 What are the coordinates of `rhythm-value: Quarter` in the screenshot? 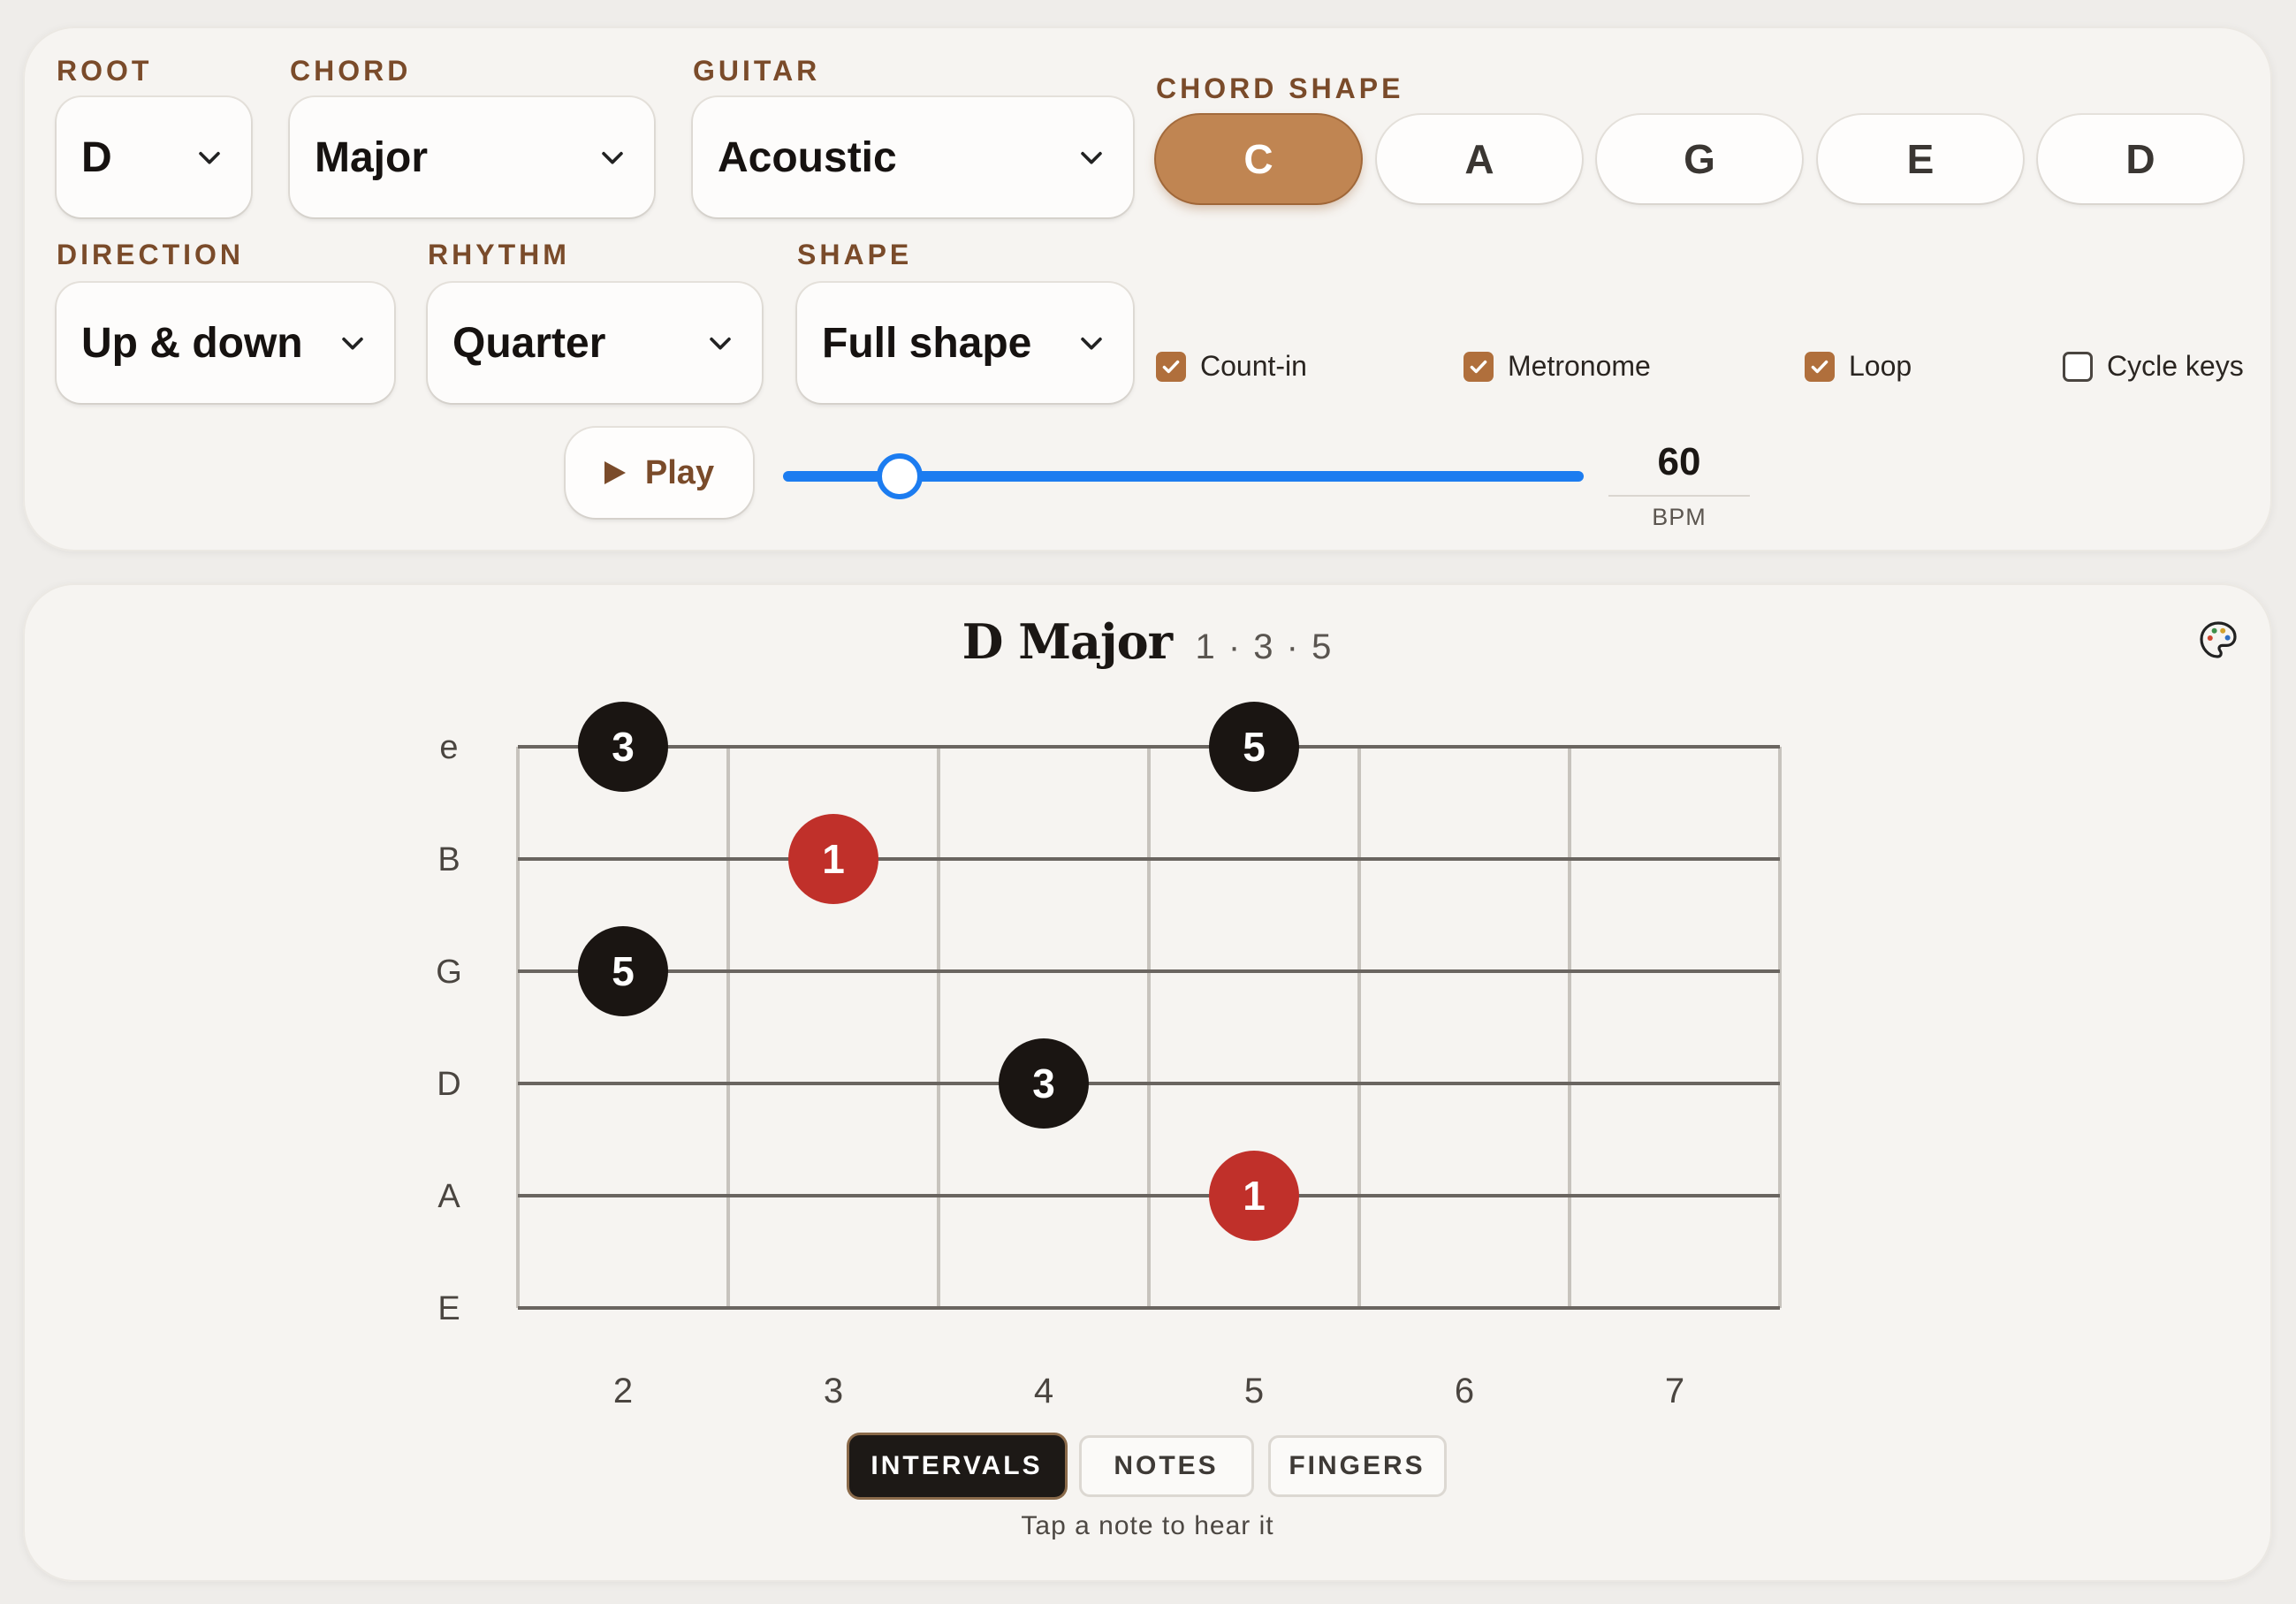 It's located at (529, 343).